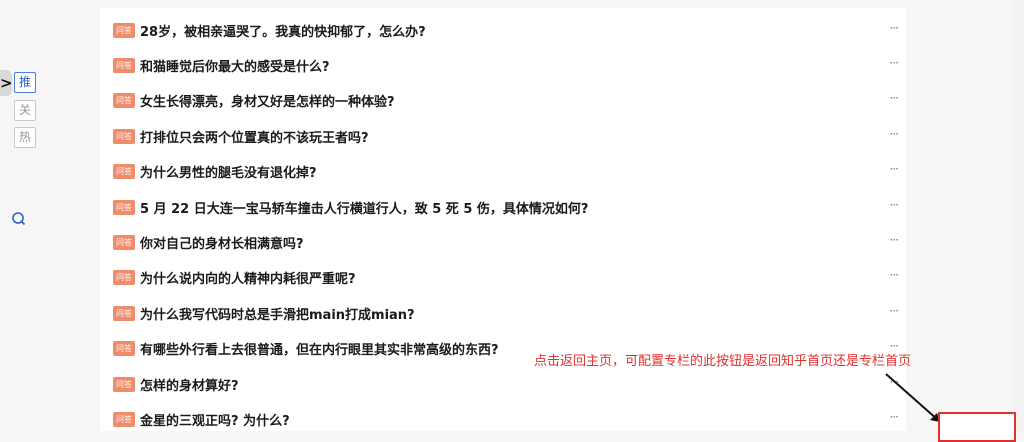 The height and width of the screenshot is (442, 1024). I want to click on question-title: 怎样的身材算好?, so click(189, 384).